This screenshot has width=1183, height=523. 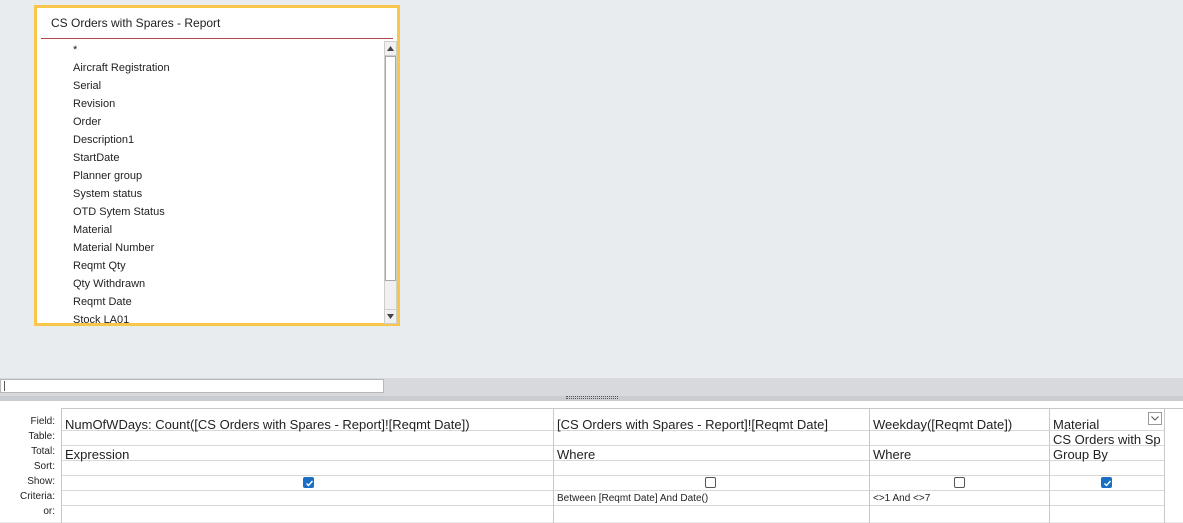 I want to click on scroll-up-arrow-icon, so click(x=390, y=49).